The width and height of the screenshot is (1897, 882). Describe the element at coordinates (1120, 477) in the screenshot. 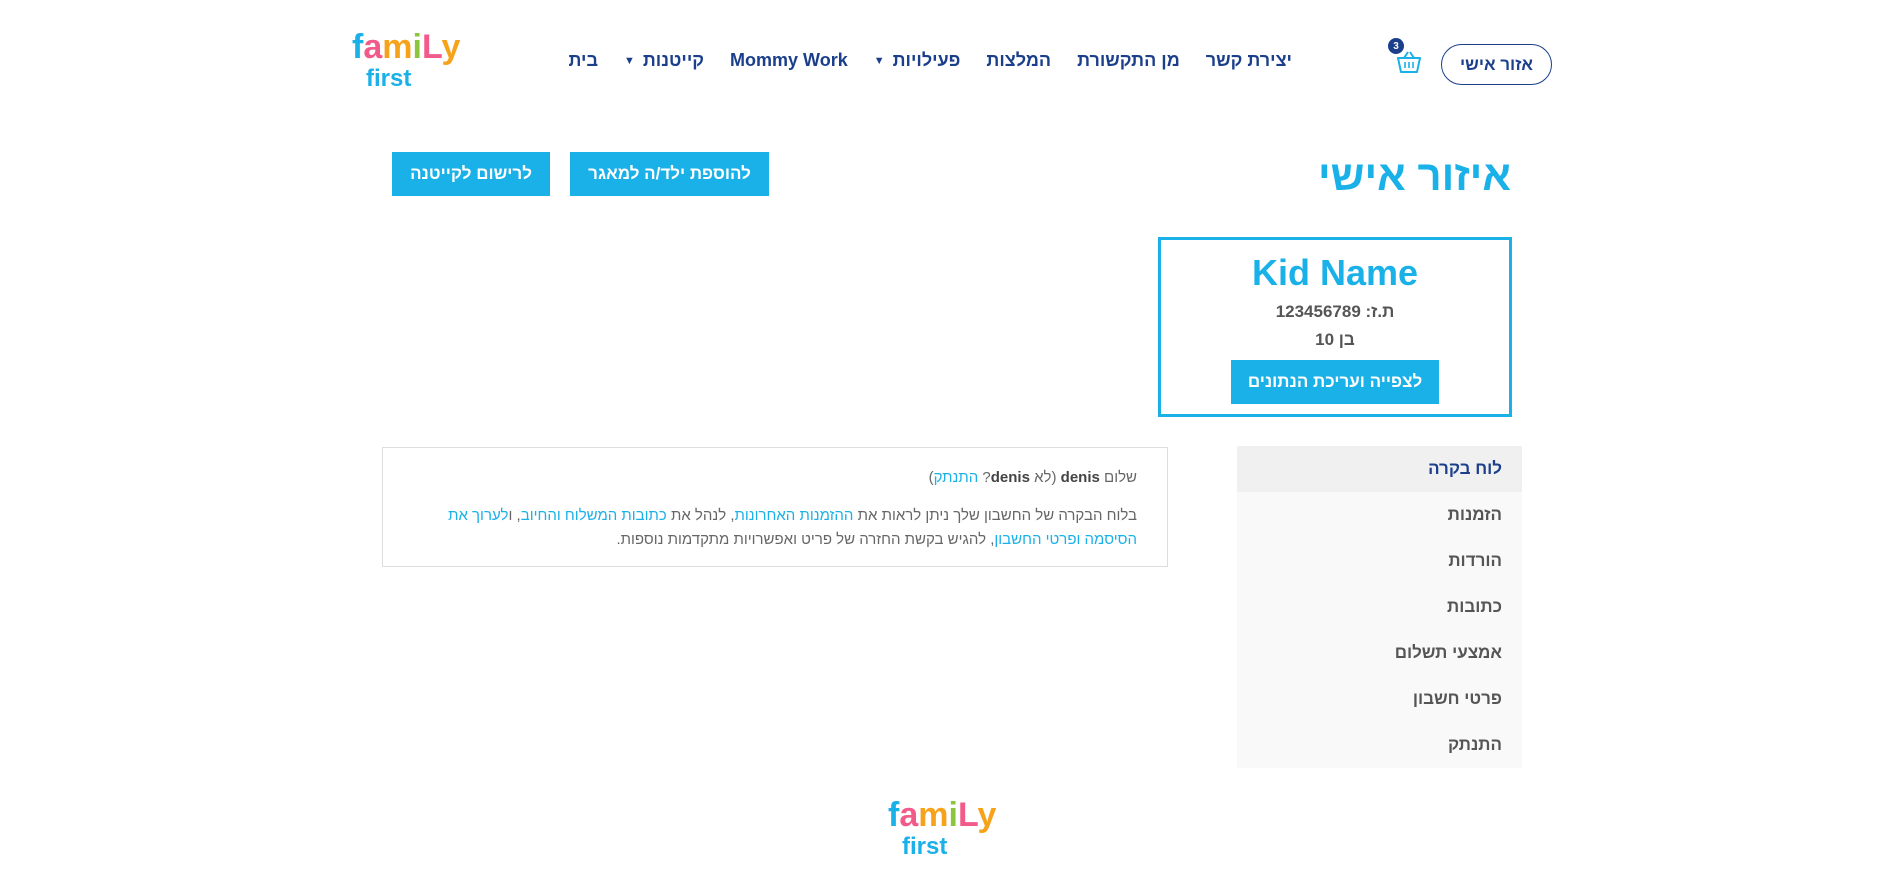

I see `hello-text: שלום` at that location.